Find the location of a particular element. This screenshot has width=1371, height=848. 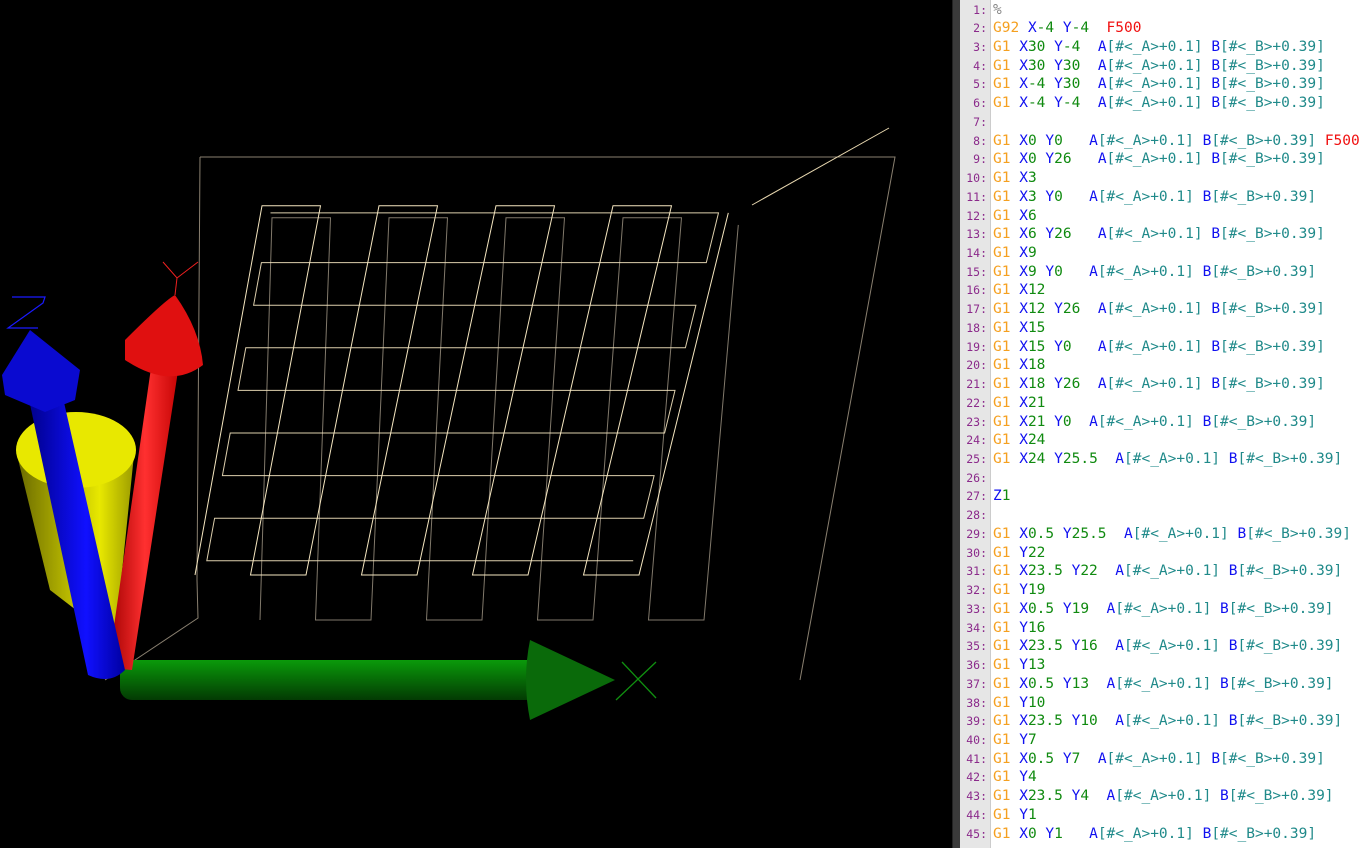

line-number: 1: is located at coordinates (980, 9).